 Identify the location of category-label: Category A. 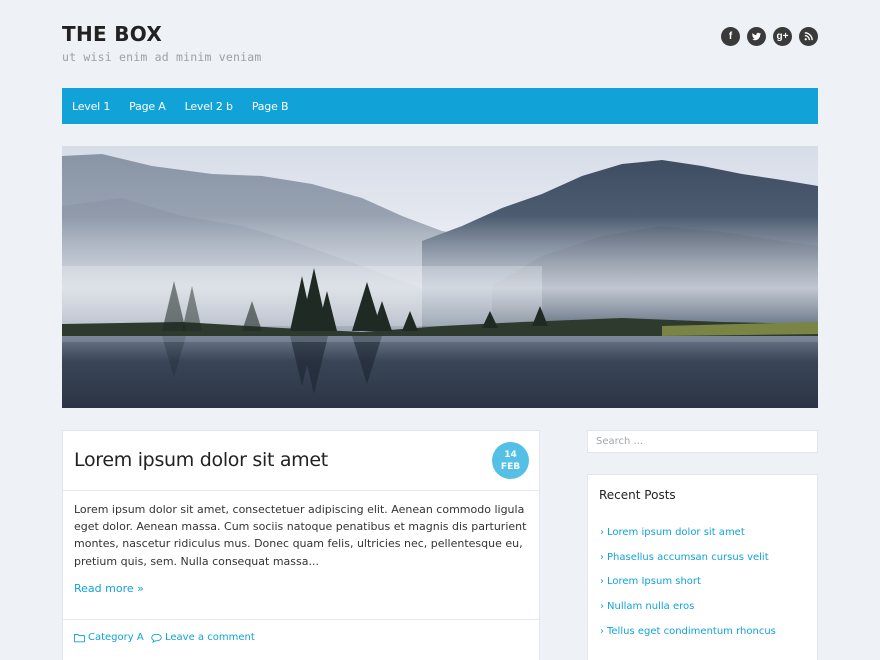
(116, 637).